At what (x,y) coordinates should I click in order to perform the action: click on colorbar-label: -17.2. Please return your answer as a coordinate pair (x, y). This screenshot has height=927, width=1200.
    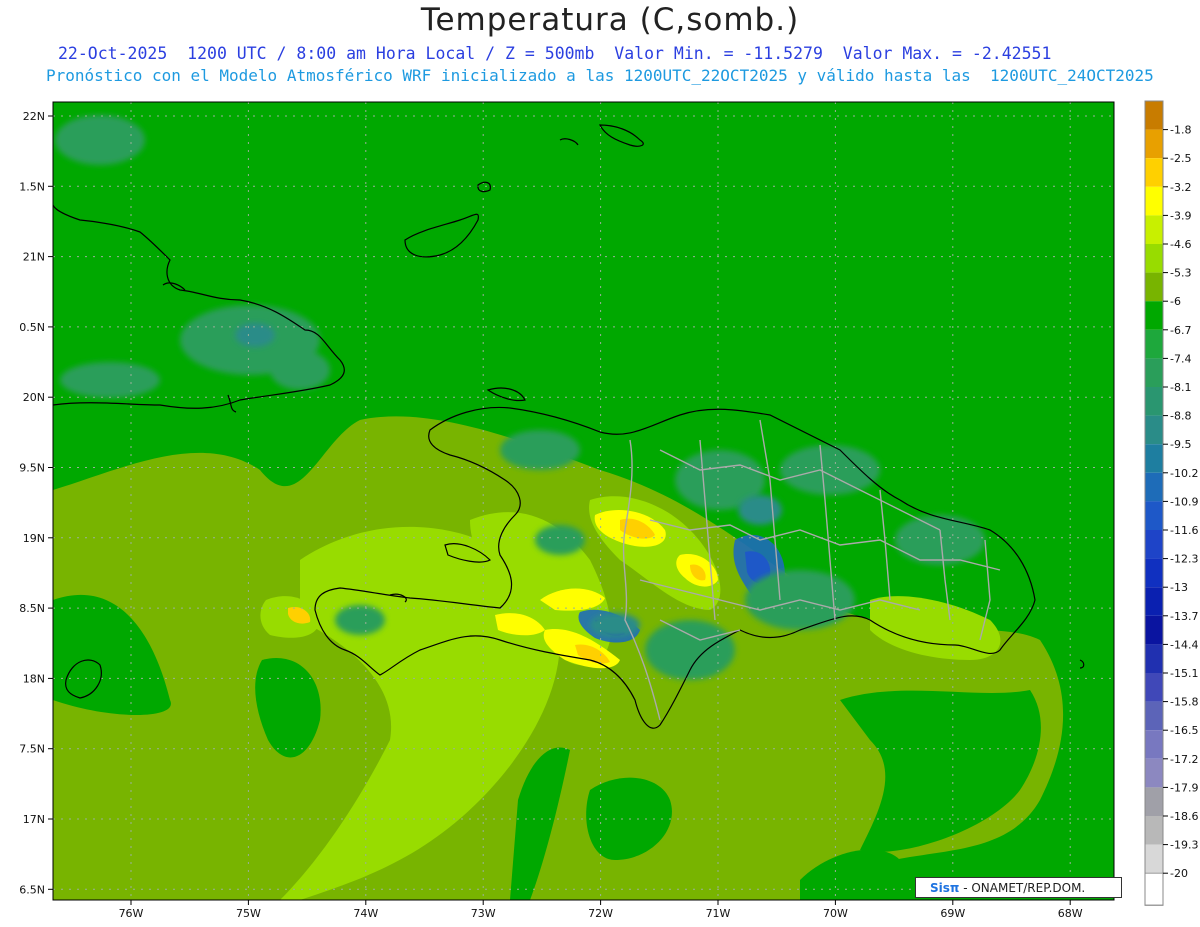
    Looking at the image, I should click on (1184, 759).